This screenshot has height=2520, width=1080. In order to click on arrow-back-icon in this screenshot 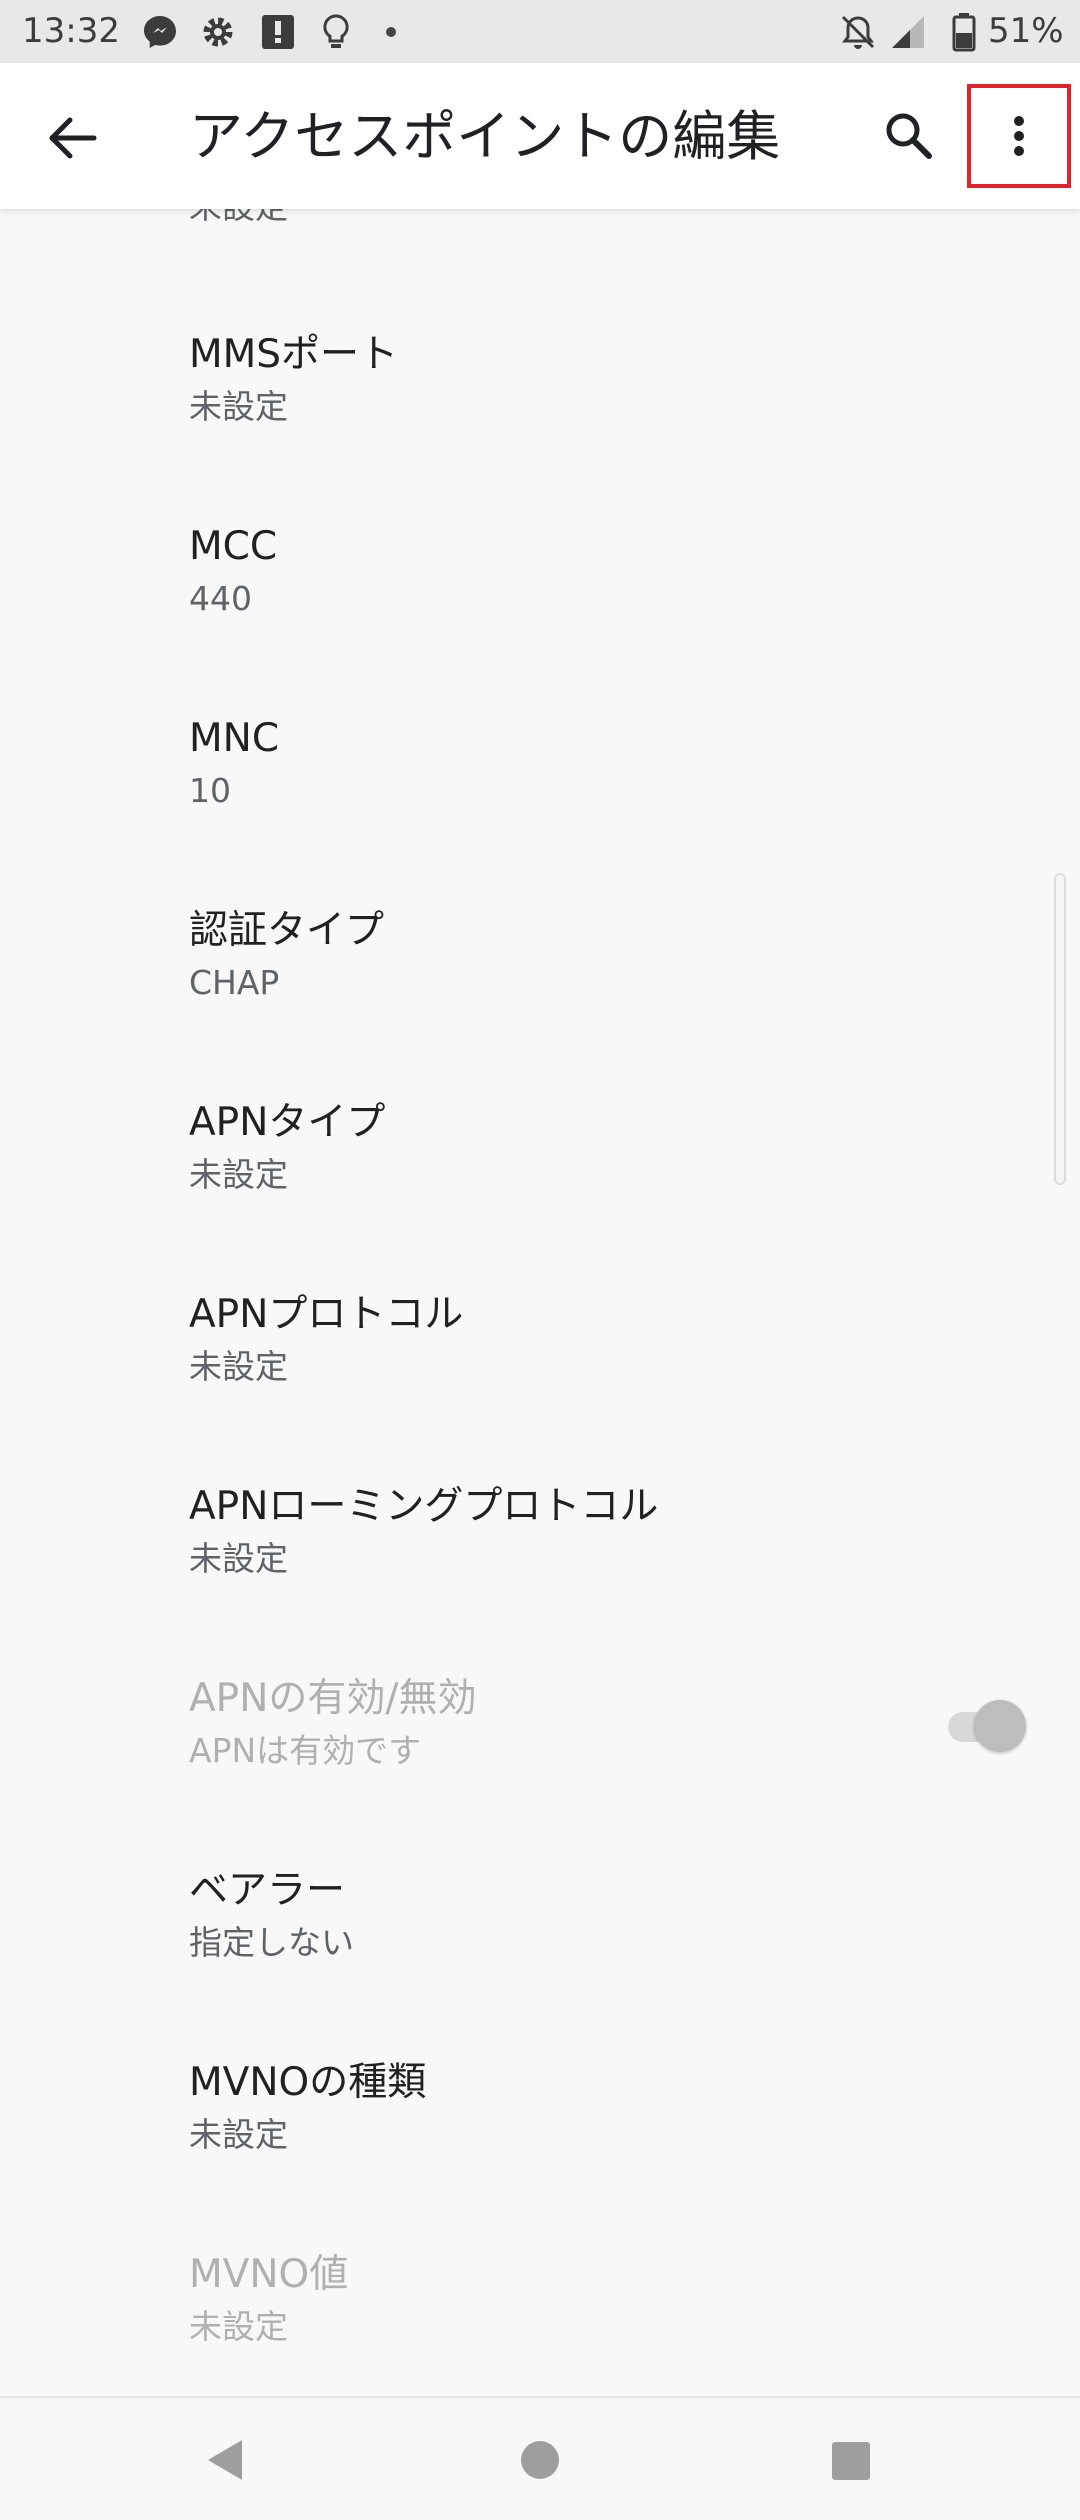, I will do `click(73, 138)`.